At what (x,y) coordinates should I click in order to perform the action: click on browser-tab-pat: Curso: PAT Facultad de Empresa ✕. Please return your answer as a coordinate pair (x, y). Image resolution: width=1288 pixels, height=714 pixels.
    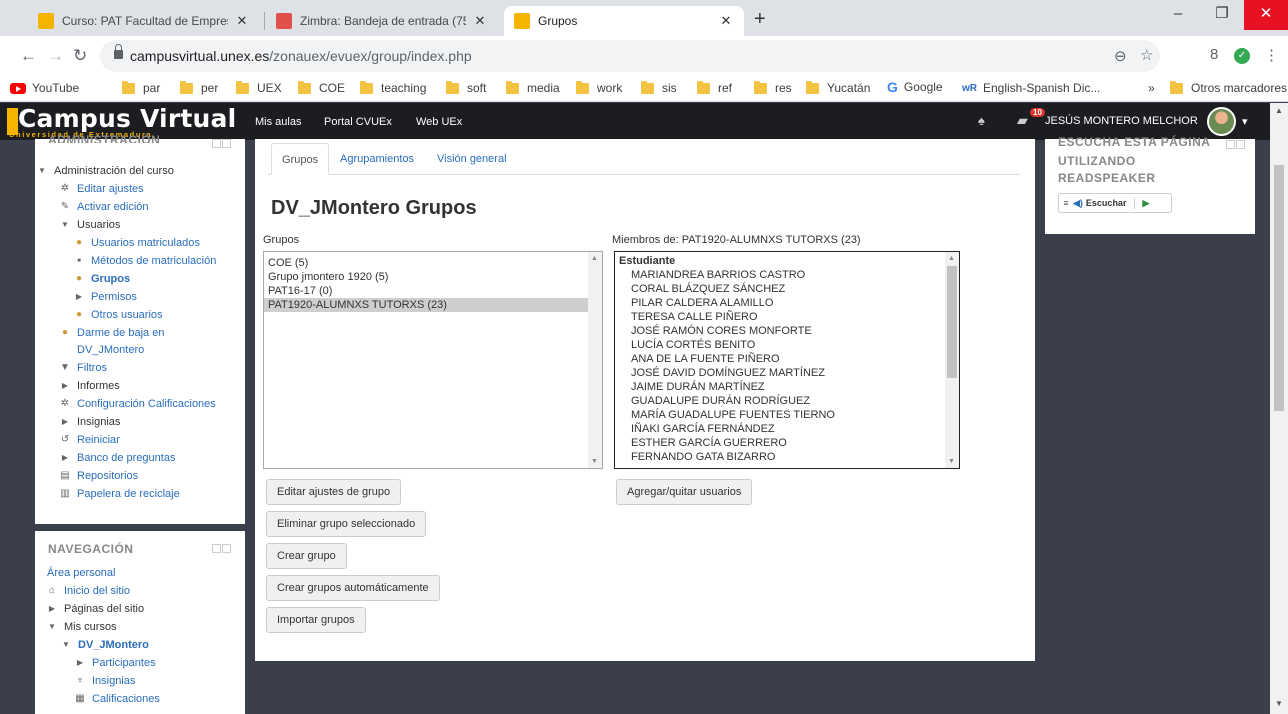
    Looking at the image, I should click on (144, 21).